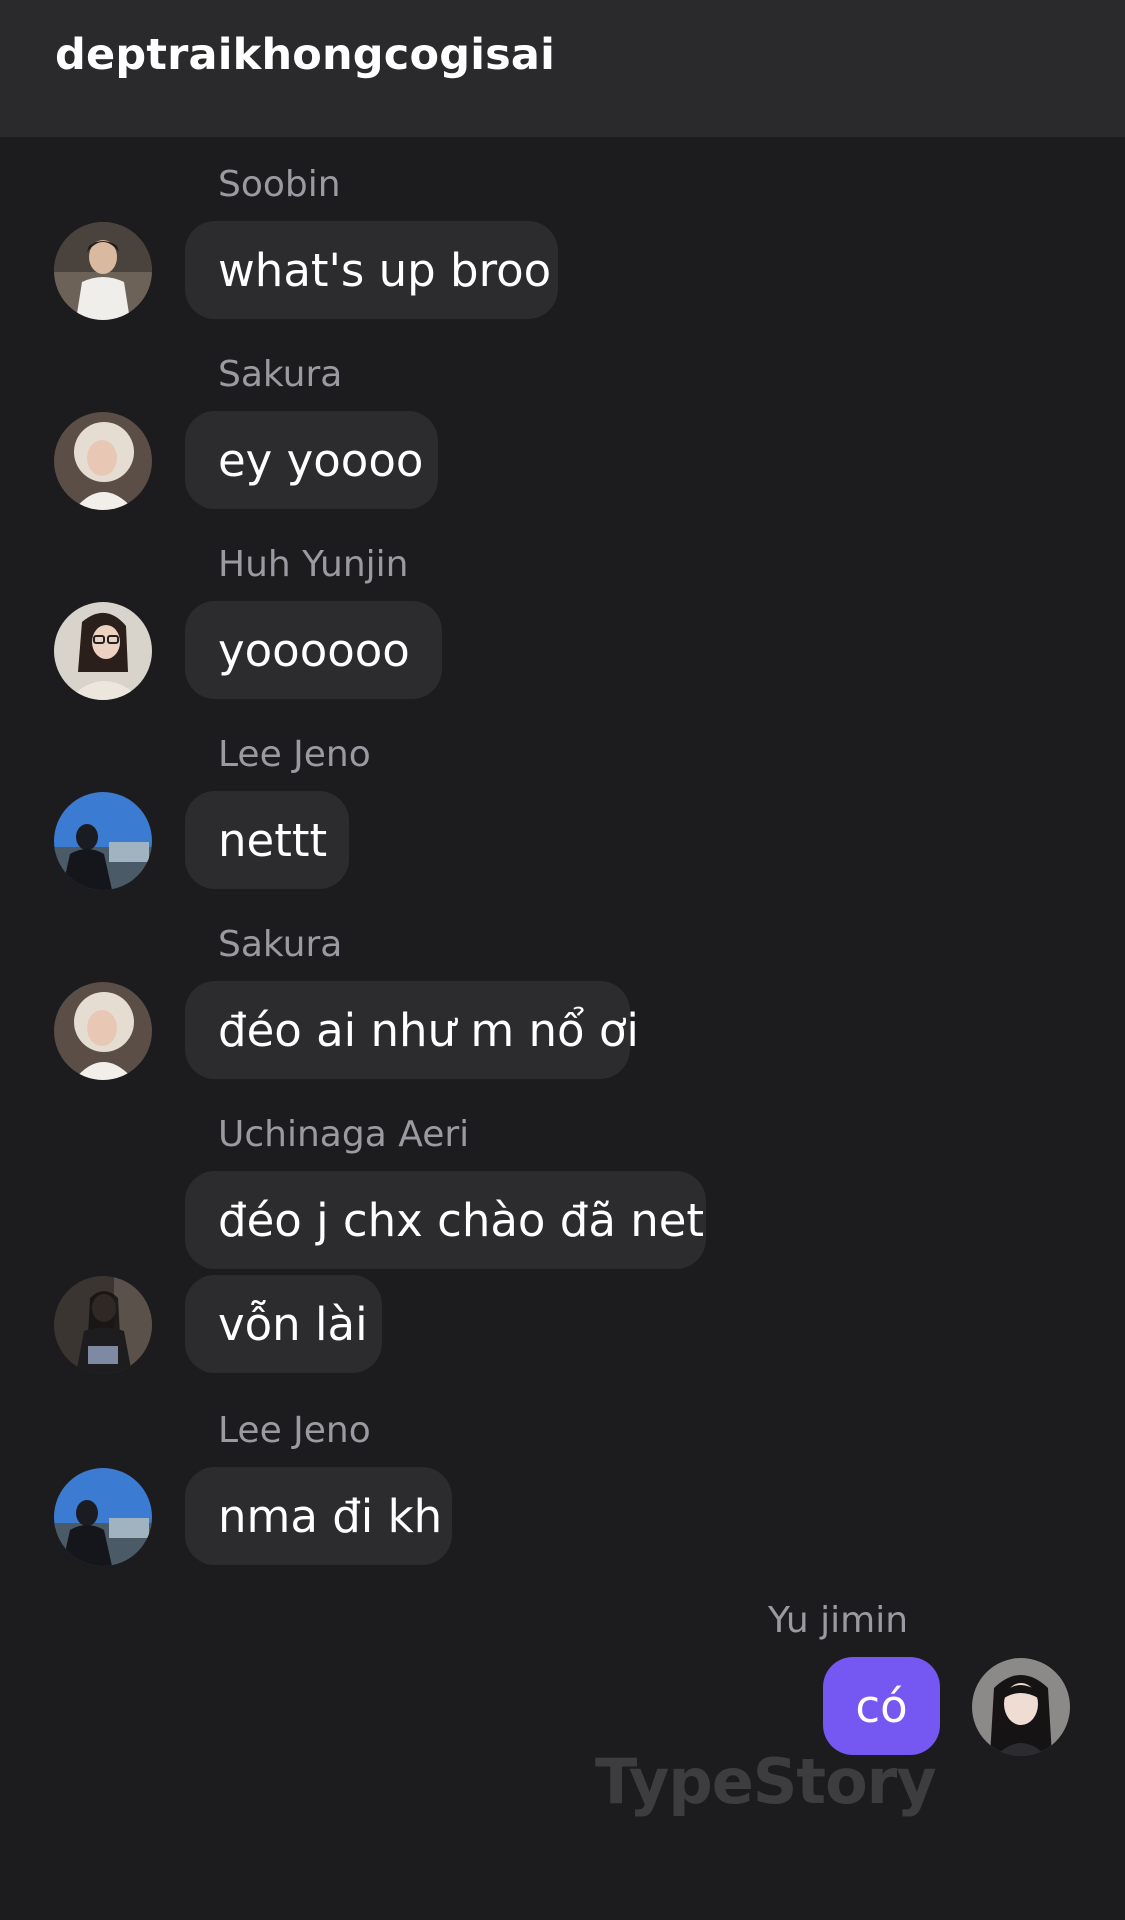 The image size is (1125, 1920). I want to click on avatar-uchinaga-aeri, so click(103, 1325).